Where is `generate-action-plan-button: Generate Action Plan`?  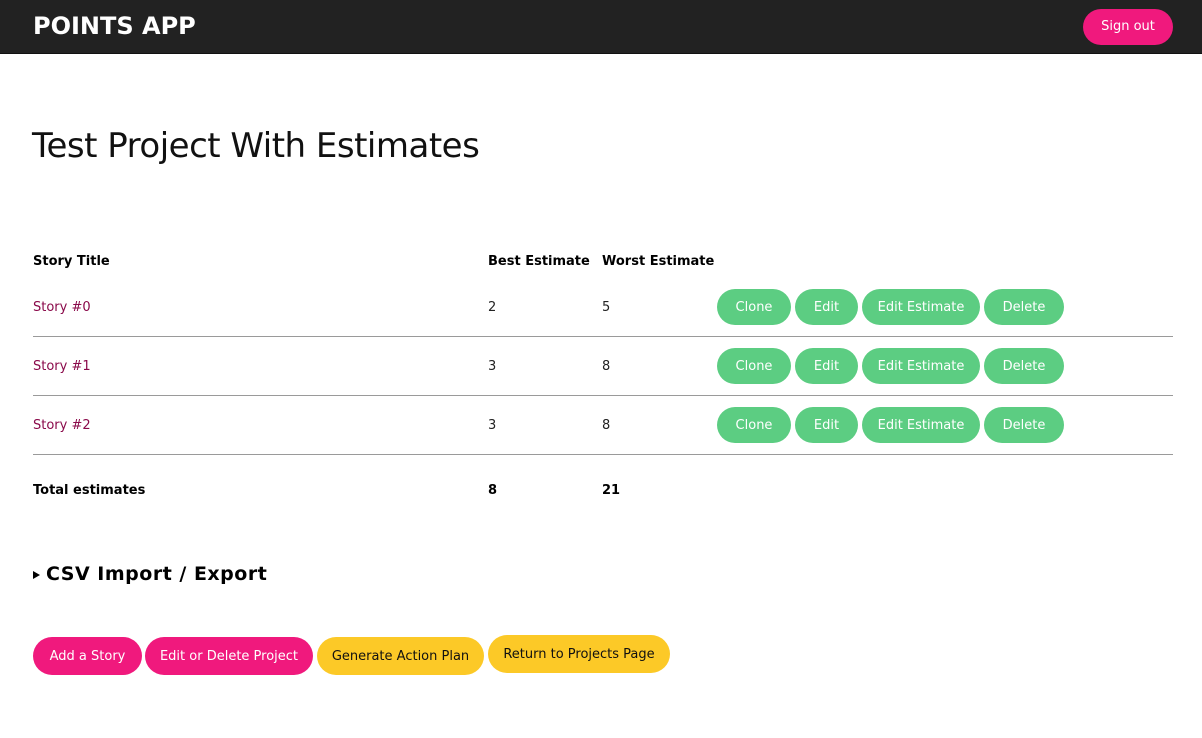 generate-action-plan-button: Generate Action Plan is located at coordinates (400, 656).